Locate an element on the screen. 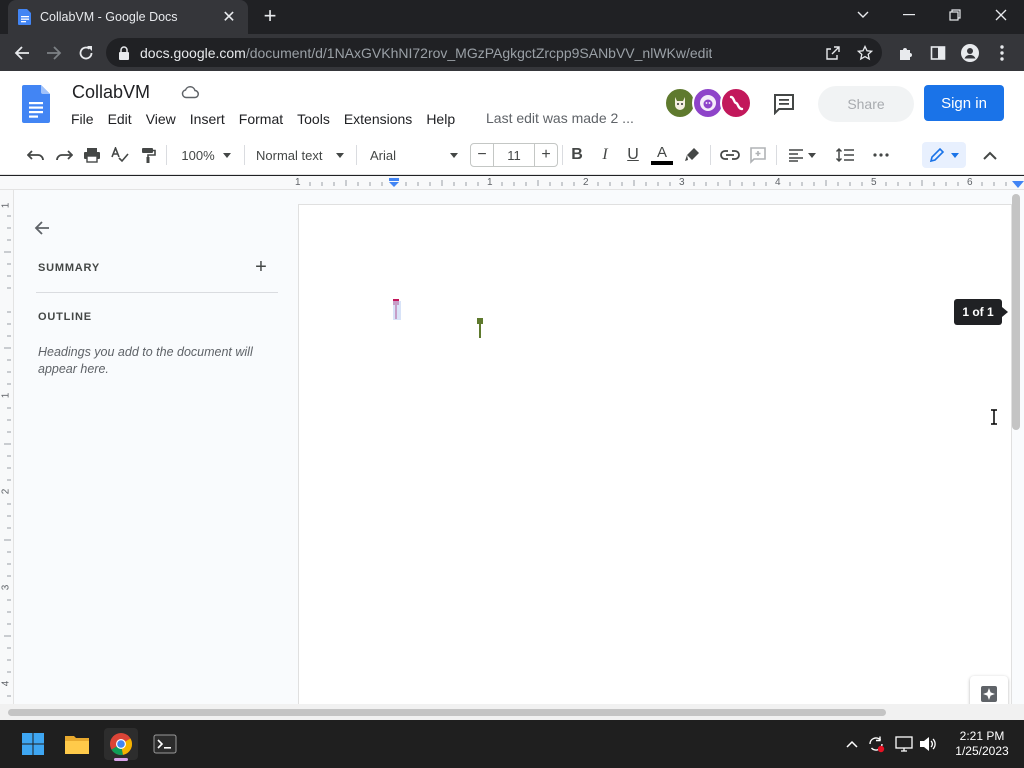  axolotl-avatar-icon is located at coordinates (736, 103).